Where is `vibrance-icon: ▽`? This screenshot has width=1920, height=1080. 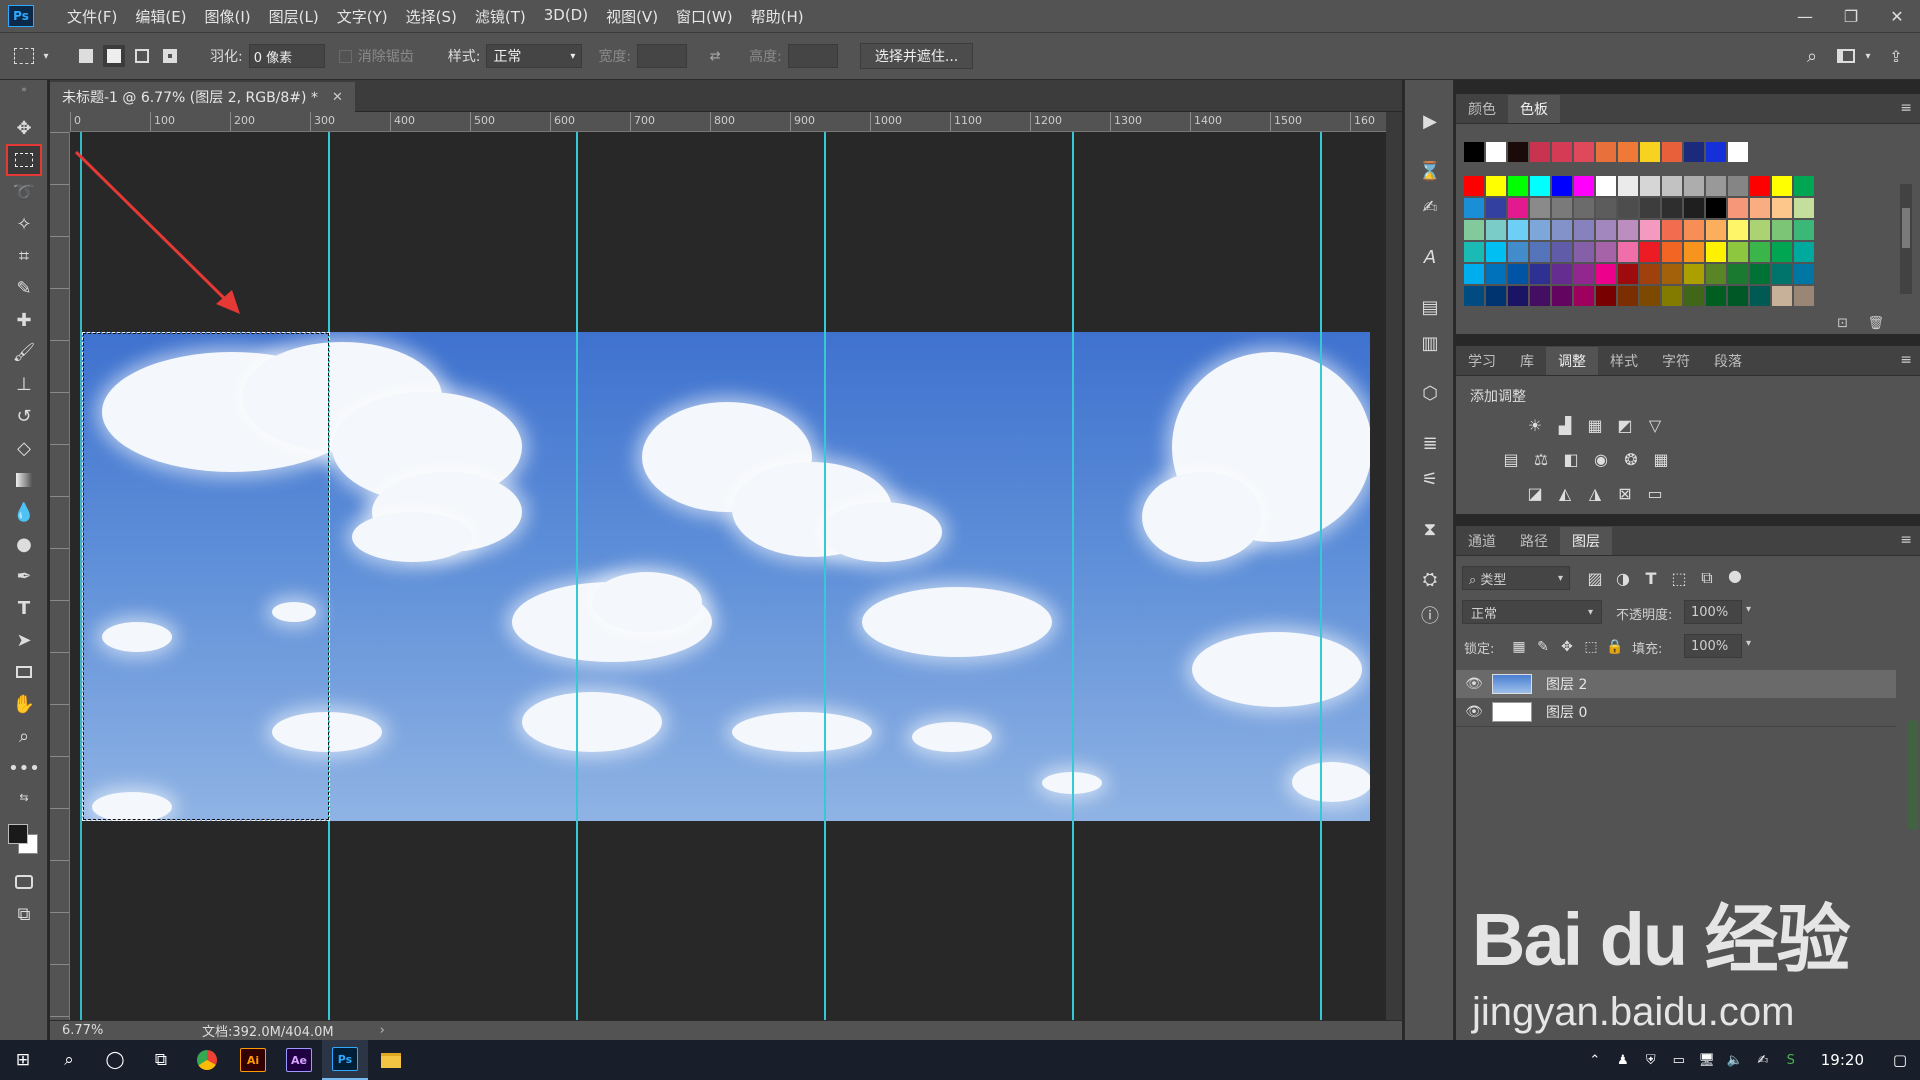
vibrance-icon: ▽ is located at coordinates (1655, 425).